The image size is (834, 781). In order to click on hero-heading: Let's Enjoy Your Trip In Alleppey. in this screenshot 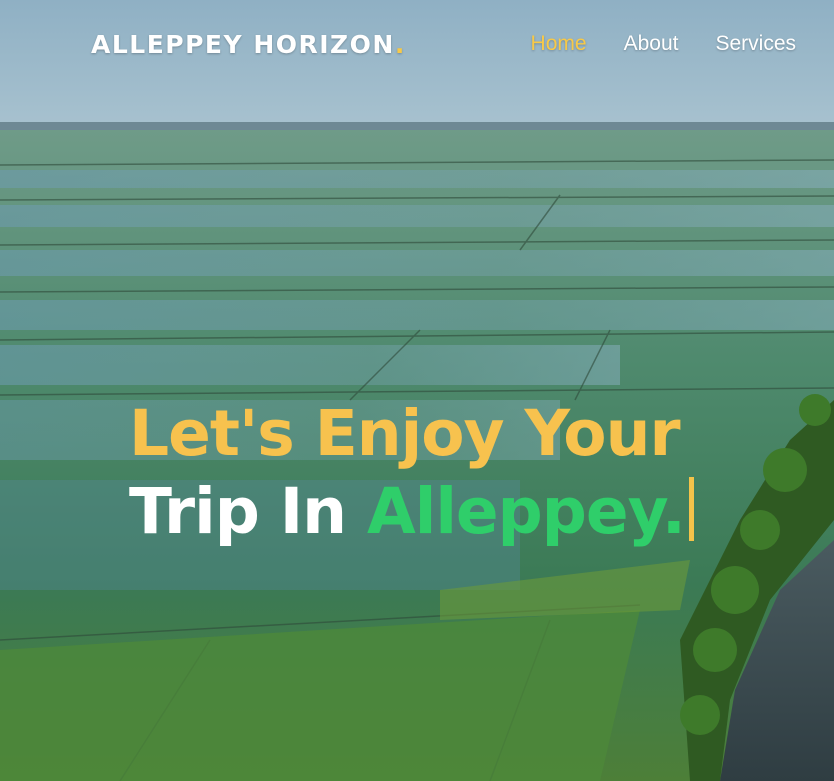, I will do `click(411, 473)`.